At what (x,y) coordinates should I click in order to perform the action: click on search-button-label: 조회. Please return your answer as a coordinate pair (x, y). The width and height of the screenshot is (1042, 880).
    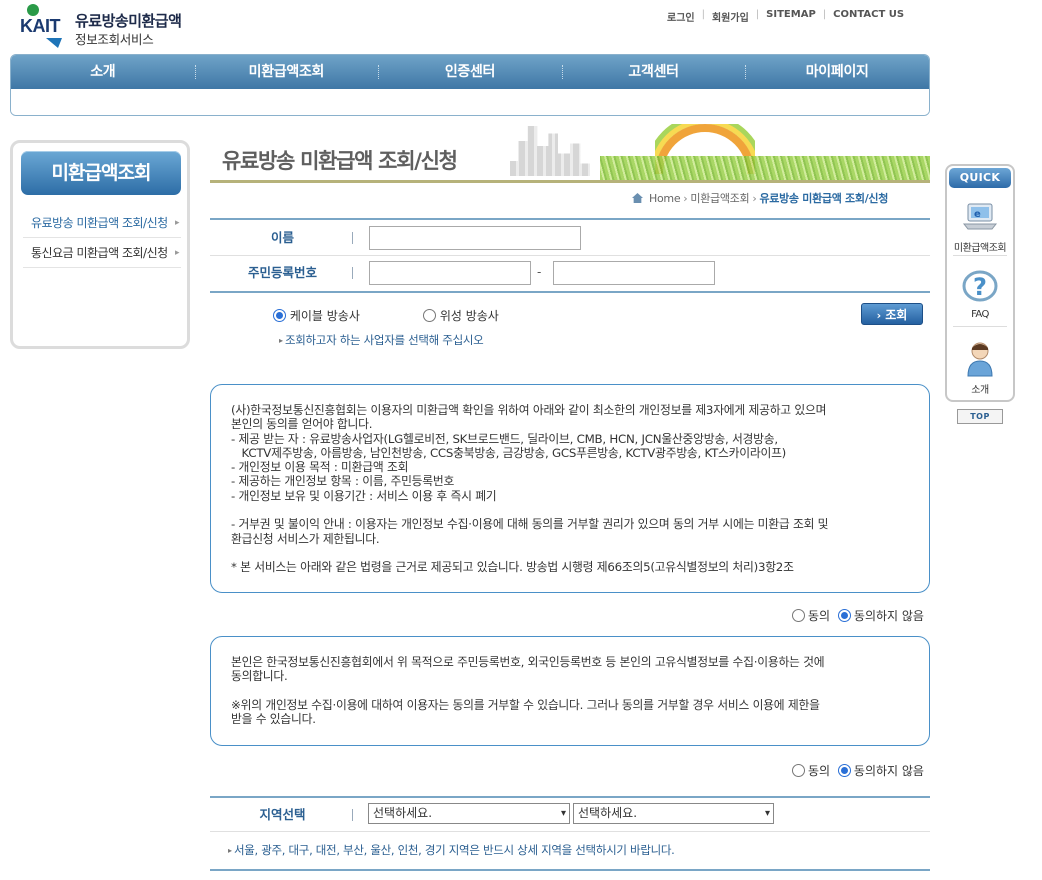
    Looking at the image, I should click on (896, 315).